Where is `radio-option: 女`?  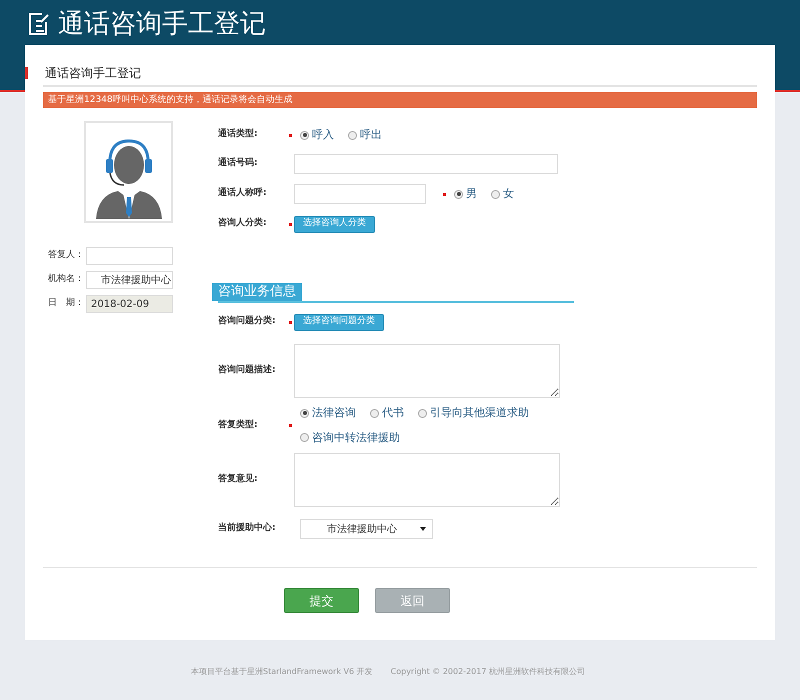
radio-option: 女 is located at coordinates (502, 194).